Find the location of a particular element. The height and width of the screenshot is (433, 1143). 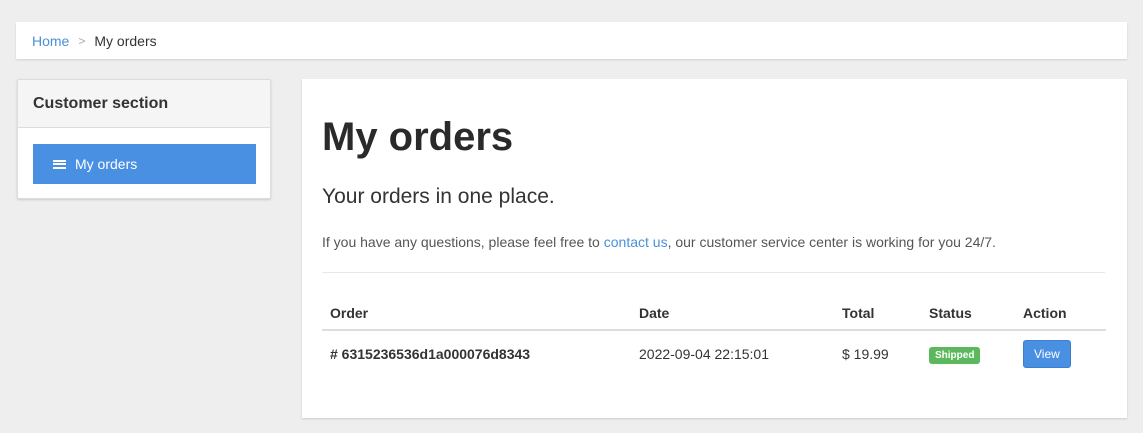

status-badge: Shipped is located at coordinates (955, 355).